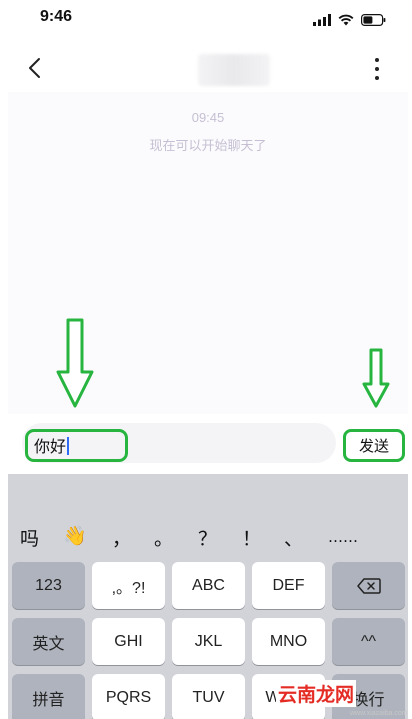 The height and width of the screenshot is (719, 412). Describe the element at coordinates (208, 444) in the screenshot. I see `composer-bar: 你好 发送` at that location.